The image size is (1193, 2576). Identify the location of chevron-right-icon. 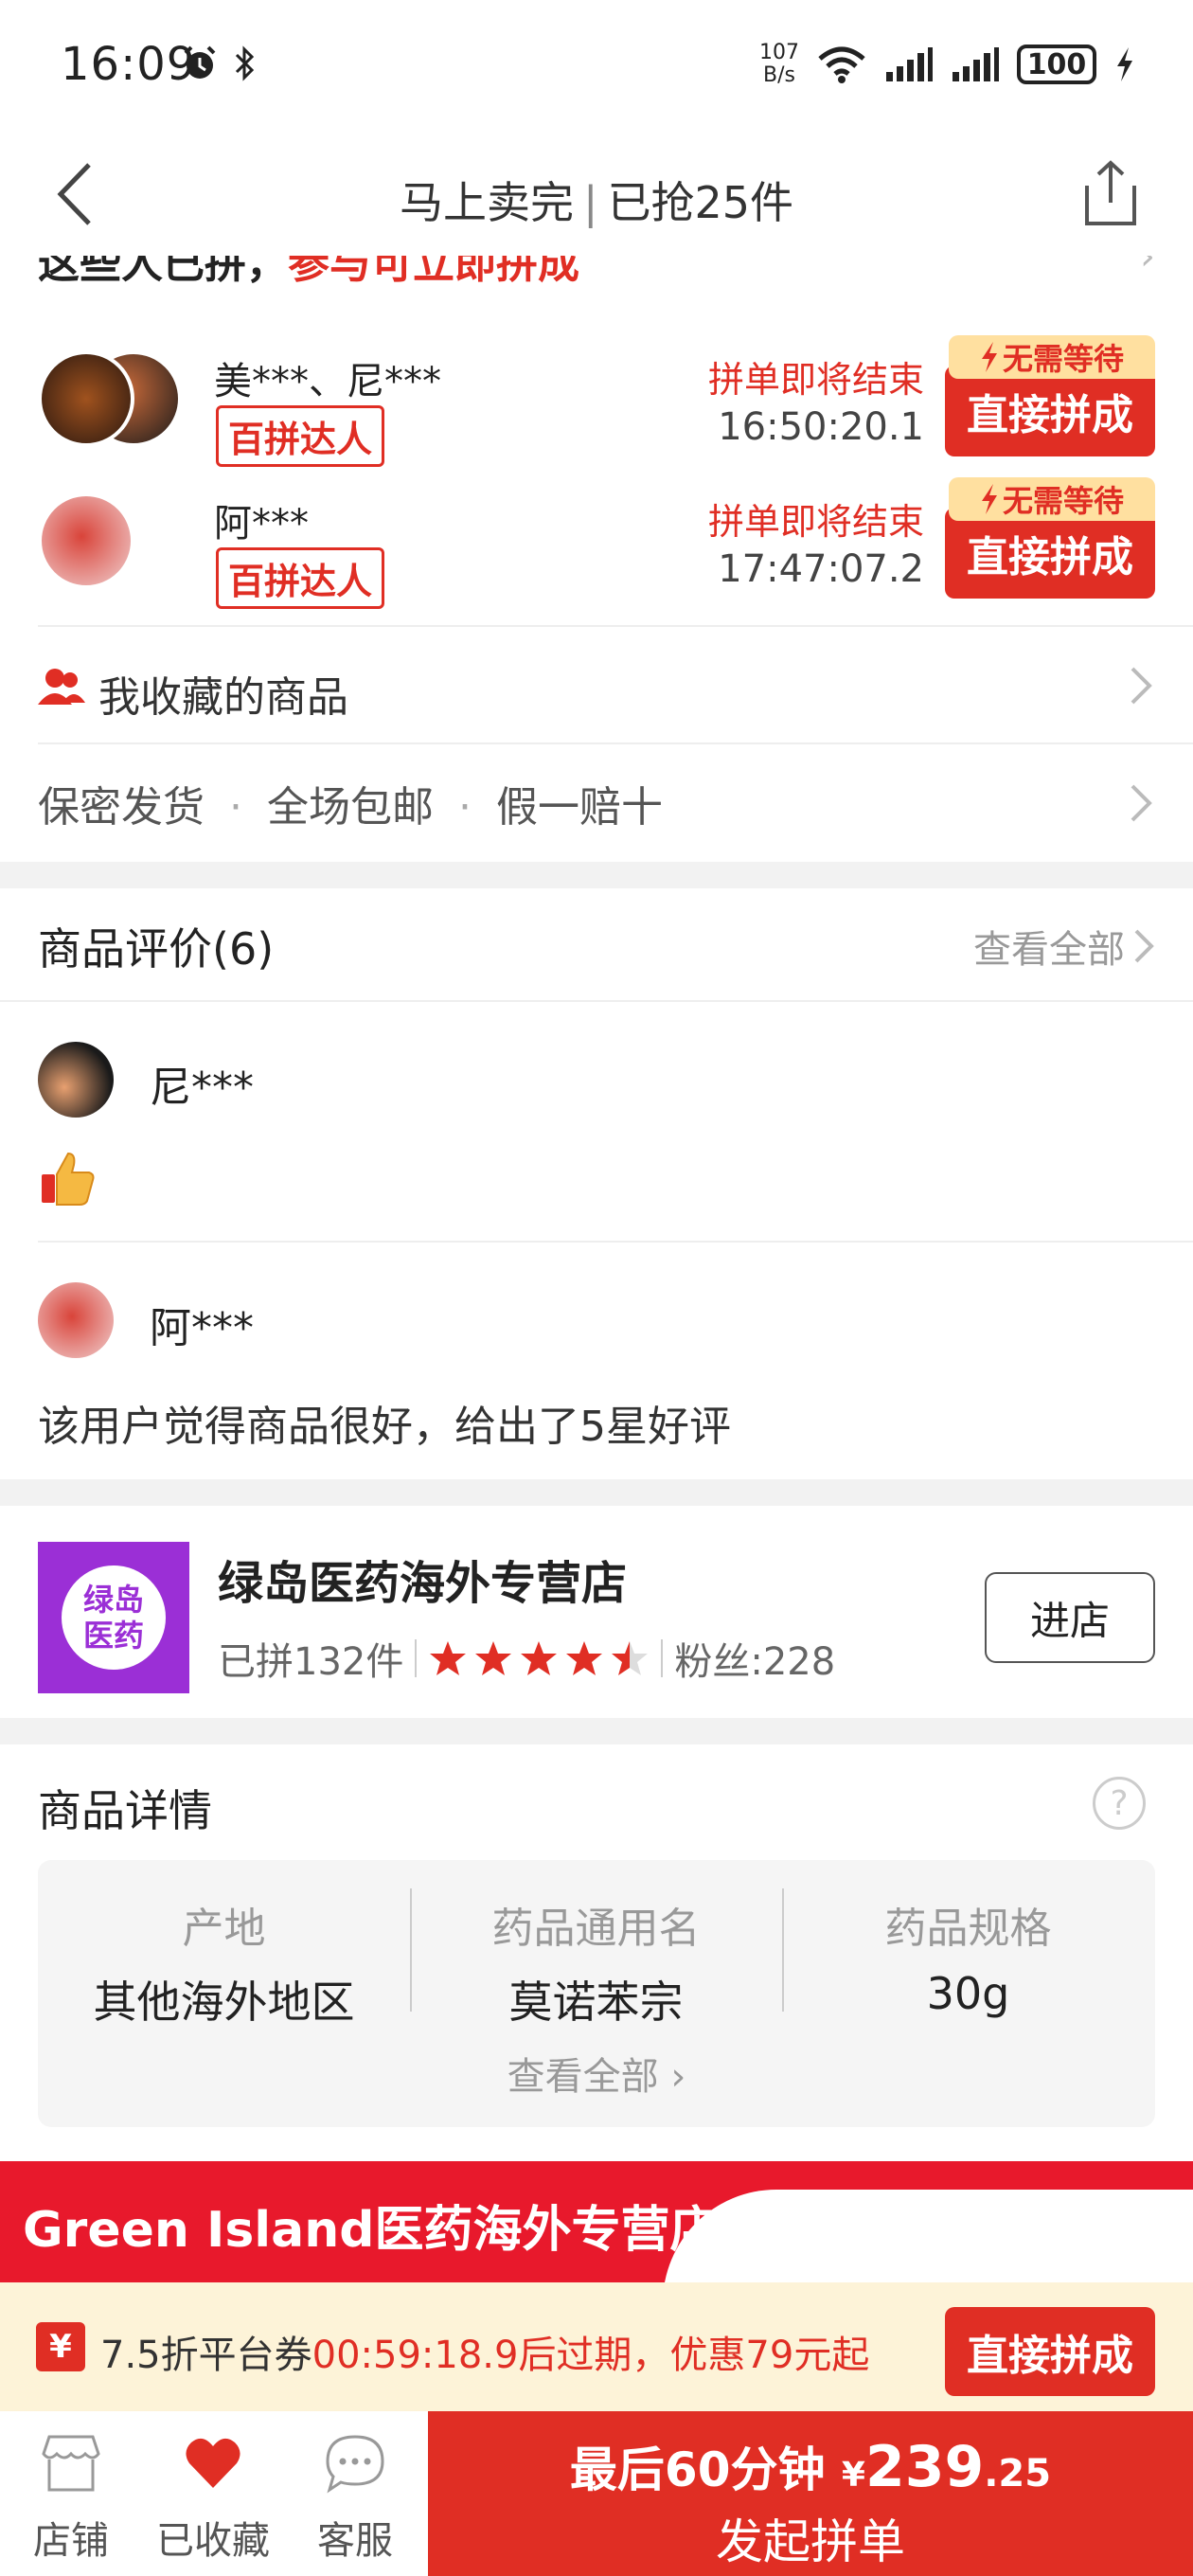
(1144, 946).